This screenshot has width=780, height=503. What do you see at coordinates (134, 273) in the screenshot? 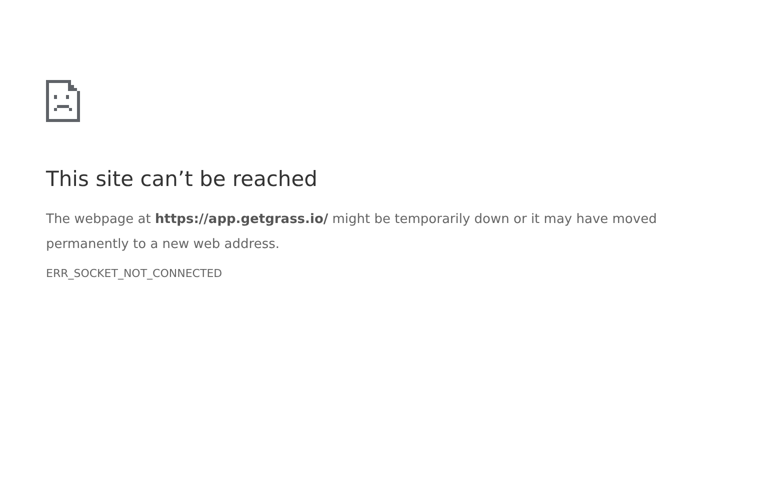
I see `error-code: ERR_SOCKET_NOT_CONNECTED` at bounding box center [134, 273].